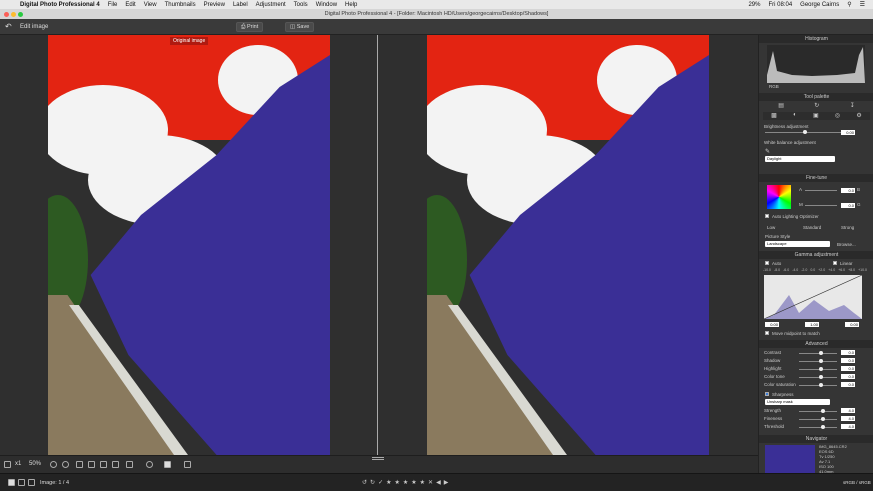  What do you see at coordinates (149, 464) in the screenshot?
I see `sync-icon` at bounding box center [149, 464].